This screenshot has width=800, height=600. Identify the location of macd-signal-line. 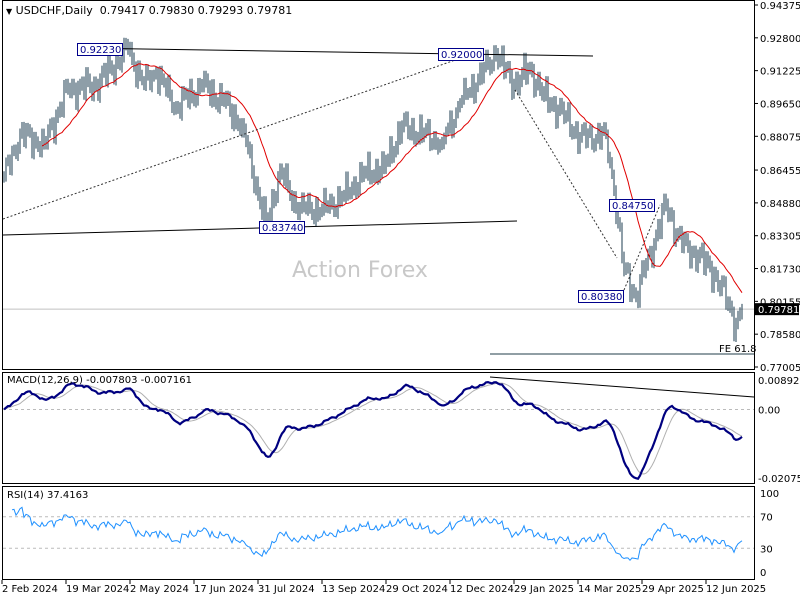
(373, 428).